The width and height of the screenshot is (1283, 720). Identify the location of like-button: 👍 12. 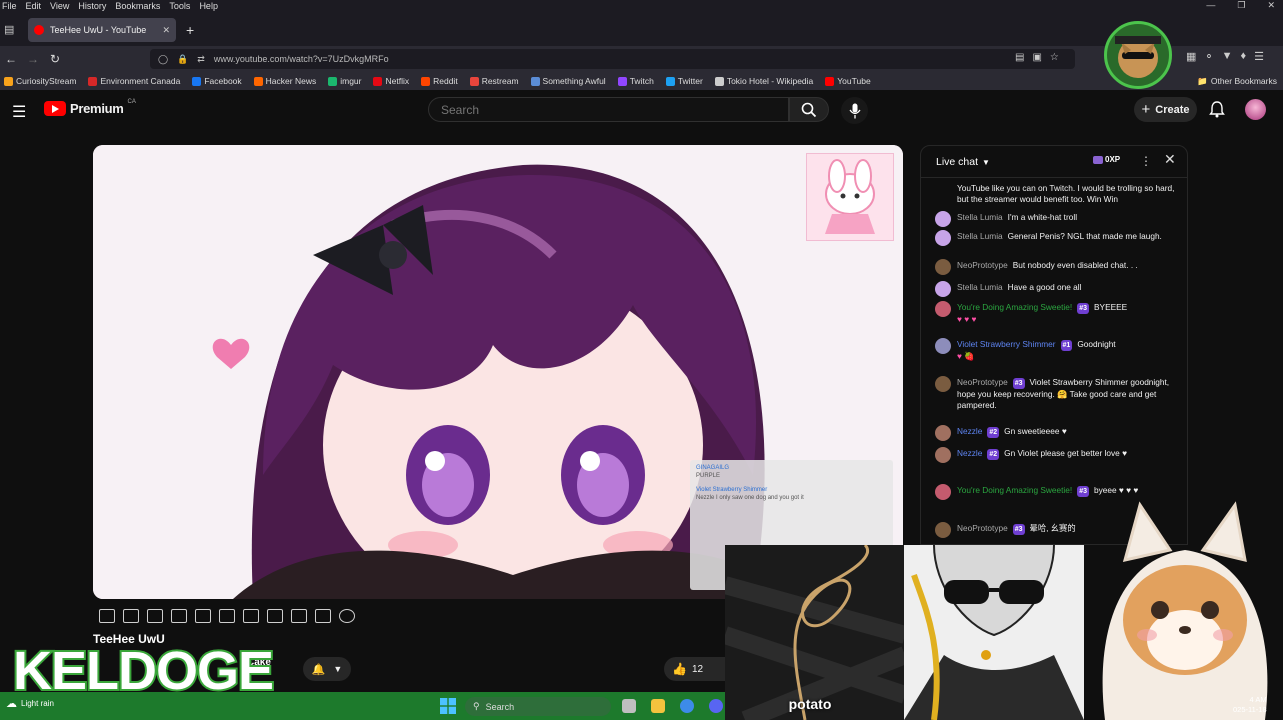
(696, 669).